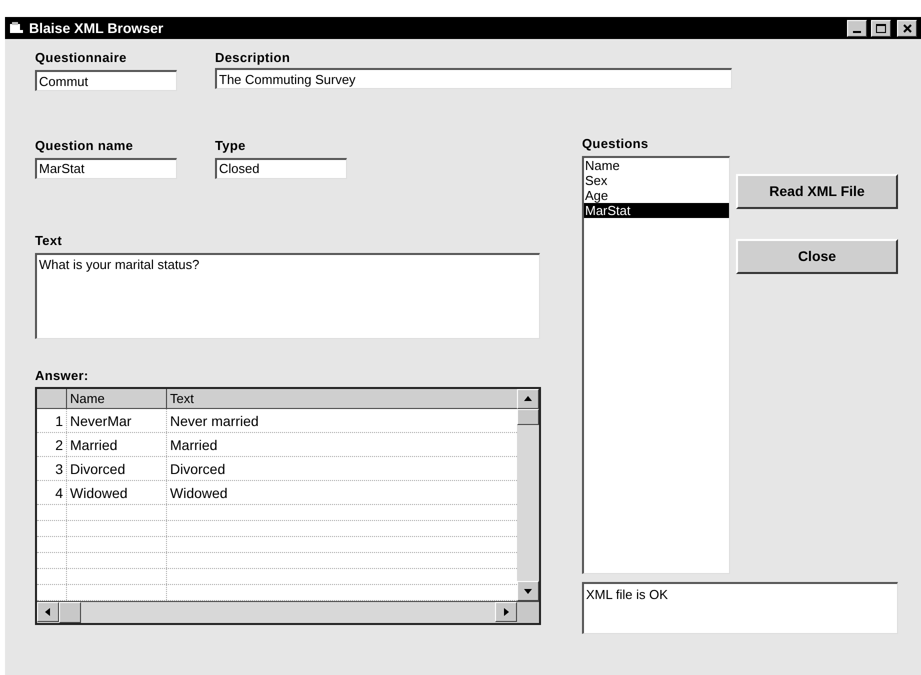 The width and height of the screenshot is (921, 675). I want to click on list-item: Name, so click(656, 165).